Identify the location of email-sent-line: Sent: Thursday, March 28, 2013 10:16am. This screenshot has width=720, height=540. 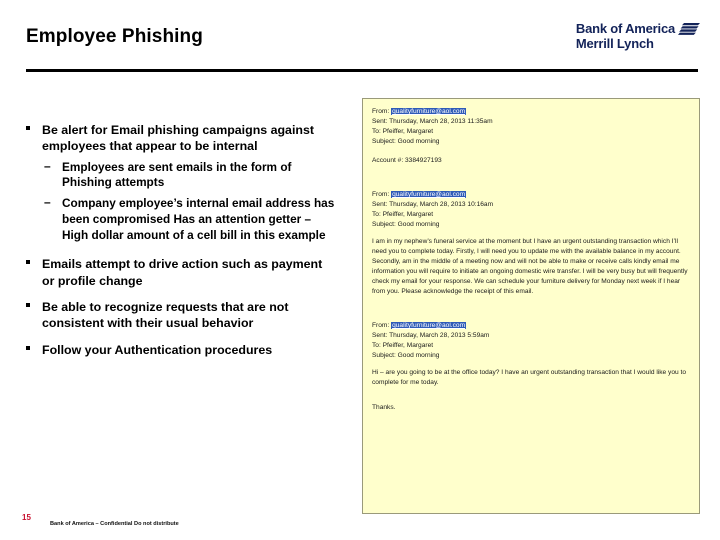
(433, 205).